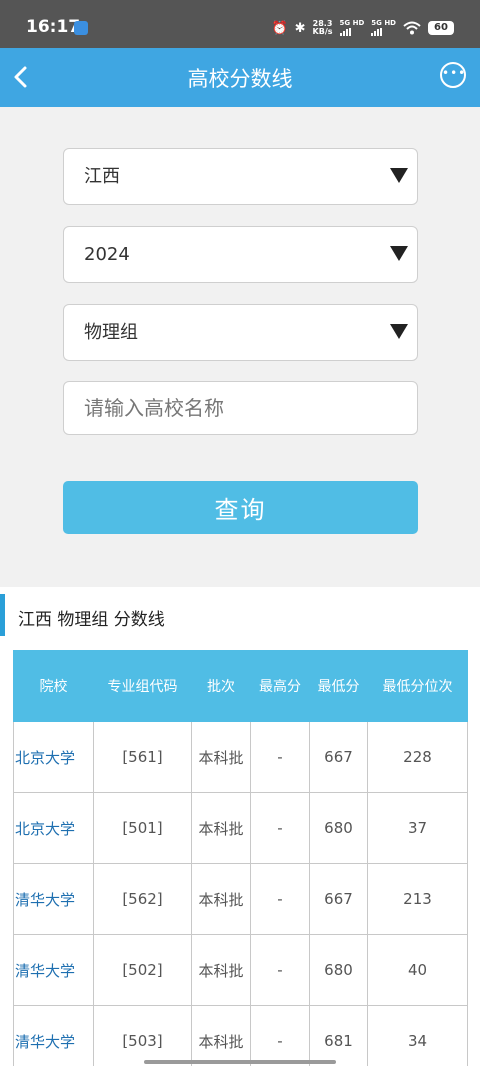 The height and width of the screenshot is (1066, 480). I want to click on network-speed: 28.3 KB/s, so click(323, 28).